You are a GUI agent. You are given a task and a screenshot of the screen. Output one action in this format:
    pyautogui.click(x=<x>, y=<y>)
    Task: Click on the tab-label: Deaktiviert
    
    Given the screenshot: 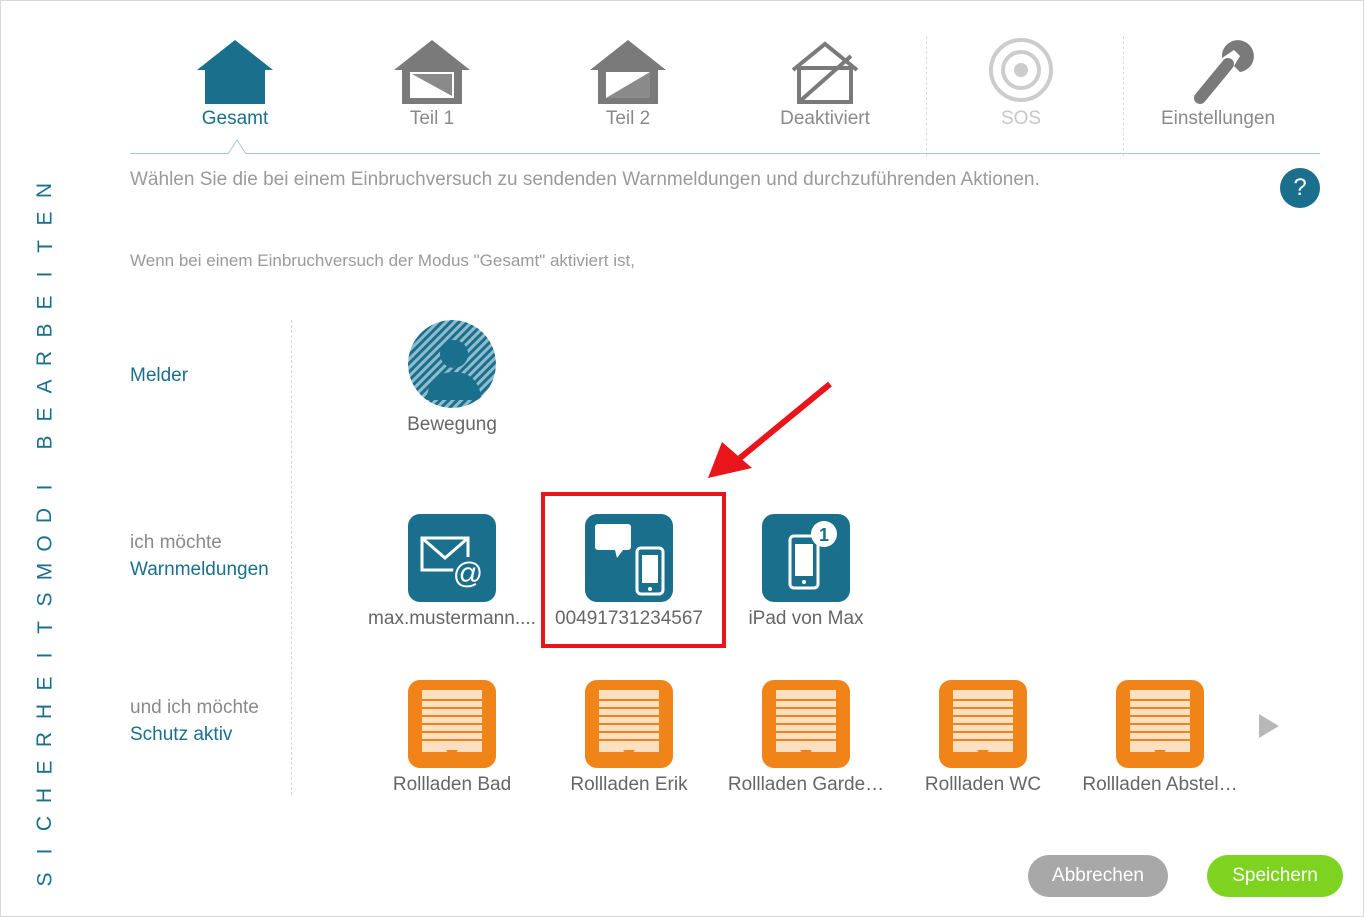 What is the action you would take?
    pyautogui.click(x=825, y=118)
    